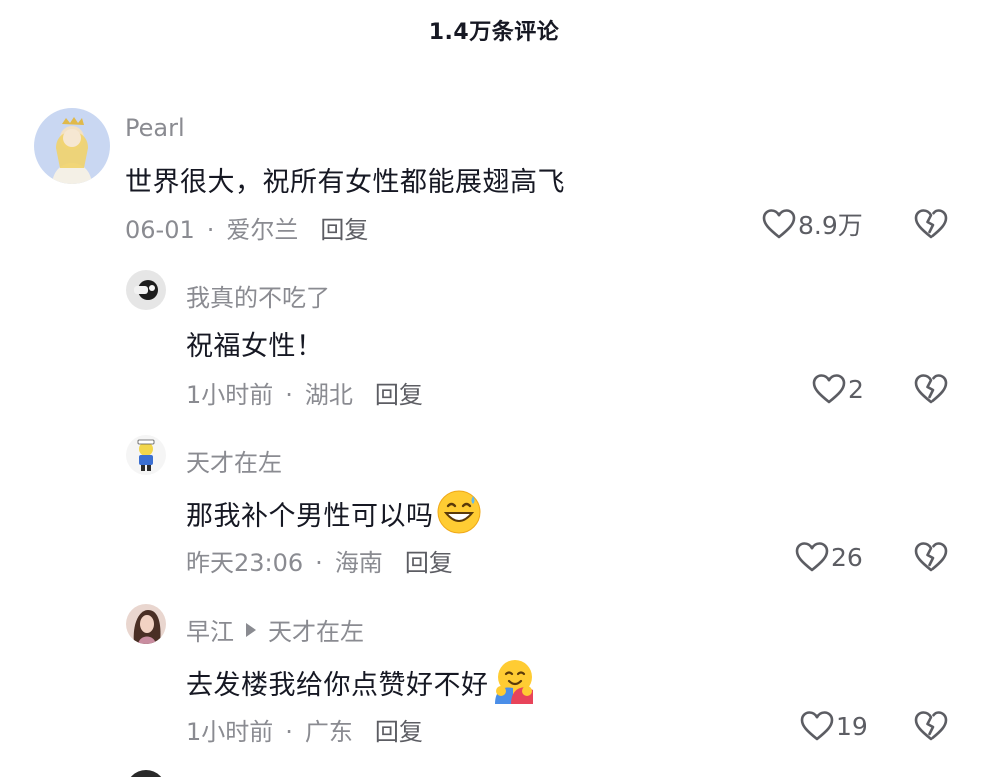  I want to click on photo-avatar-icon, so click(146, 290).